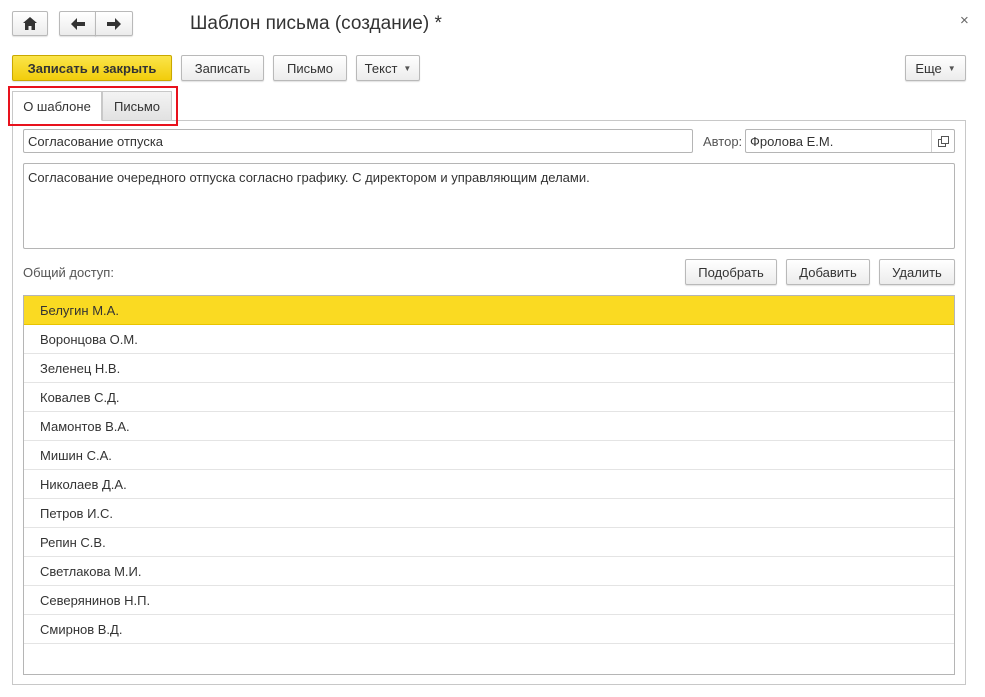 Image resolution: width=985 pixels, height=697 pixels. I want to click on arrow-right-icon, so click(114, 23).